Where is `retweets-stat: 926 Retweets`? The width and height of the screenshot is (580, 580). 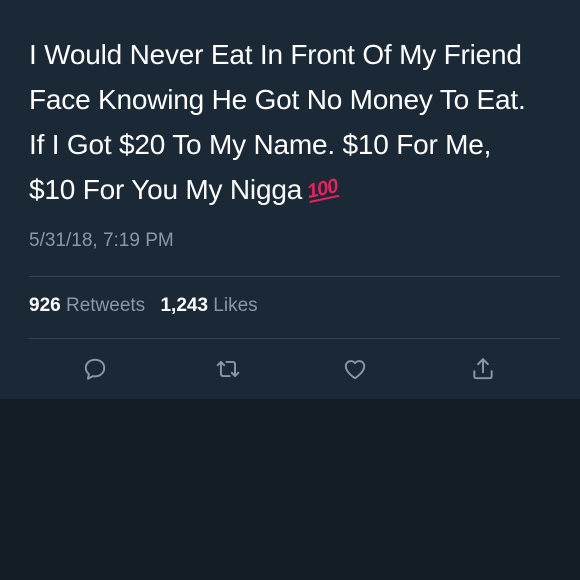
retweets-stat: 926 Retweets is located at coordinates (87, 305).